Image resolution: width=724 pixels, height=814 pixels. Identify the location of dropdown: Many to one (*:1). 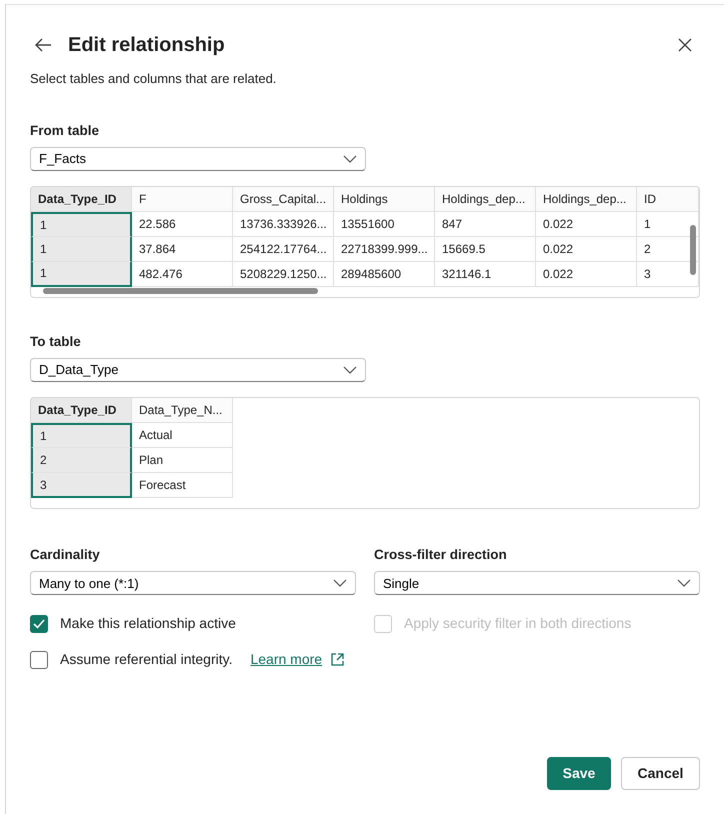
(193, 583).